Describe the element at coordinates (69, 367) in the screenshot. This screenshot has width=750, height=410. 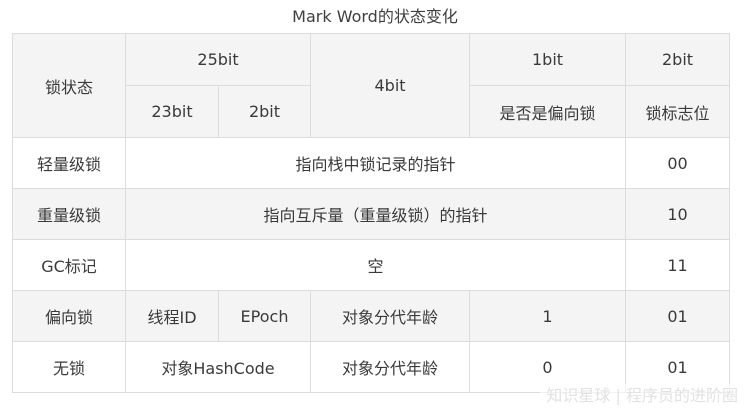
I see `row-state: 无锁` at that location.